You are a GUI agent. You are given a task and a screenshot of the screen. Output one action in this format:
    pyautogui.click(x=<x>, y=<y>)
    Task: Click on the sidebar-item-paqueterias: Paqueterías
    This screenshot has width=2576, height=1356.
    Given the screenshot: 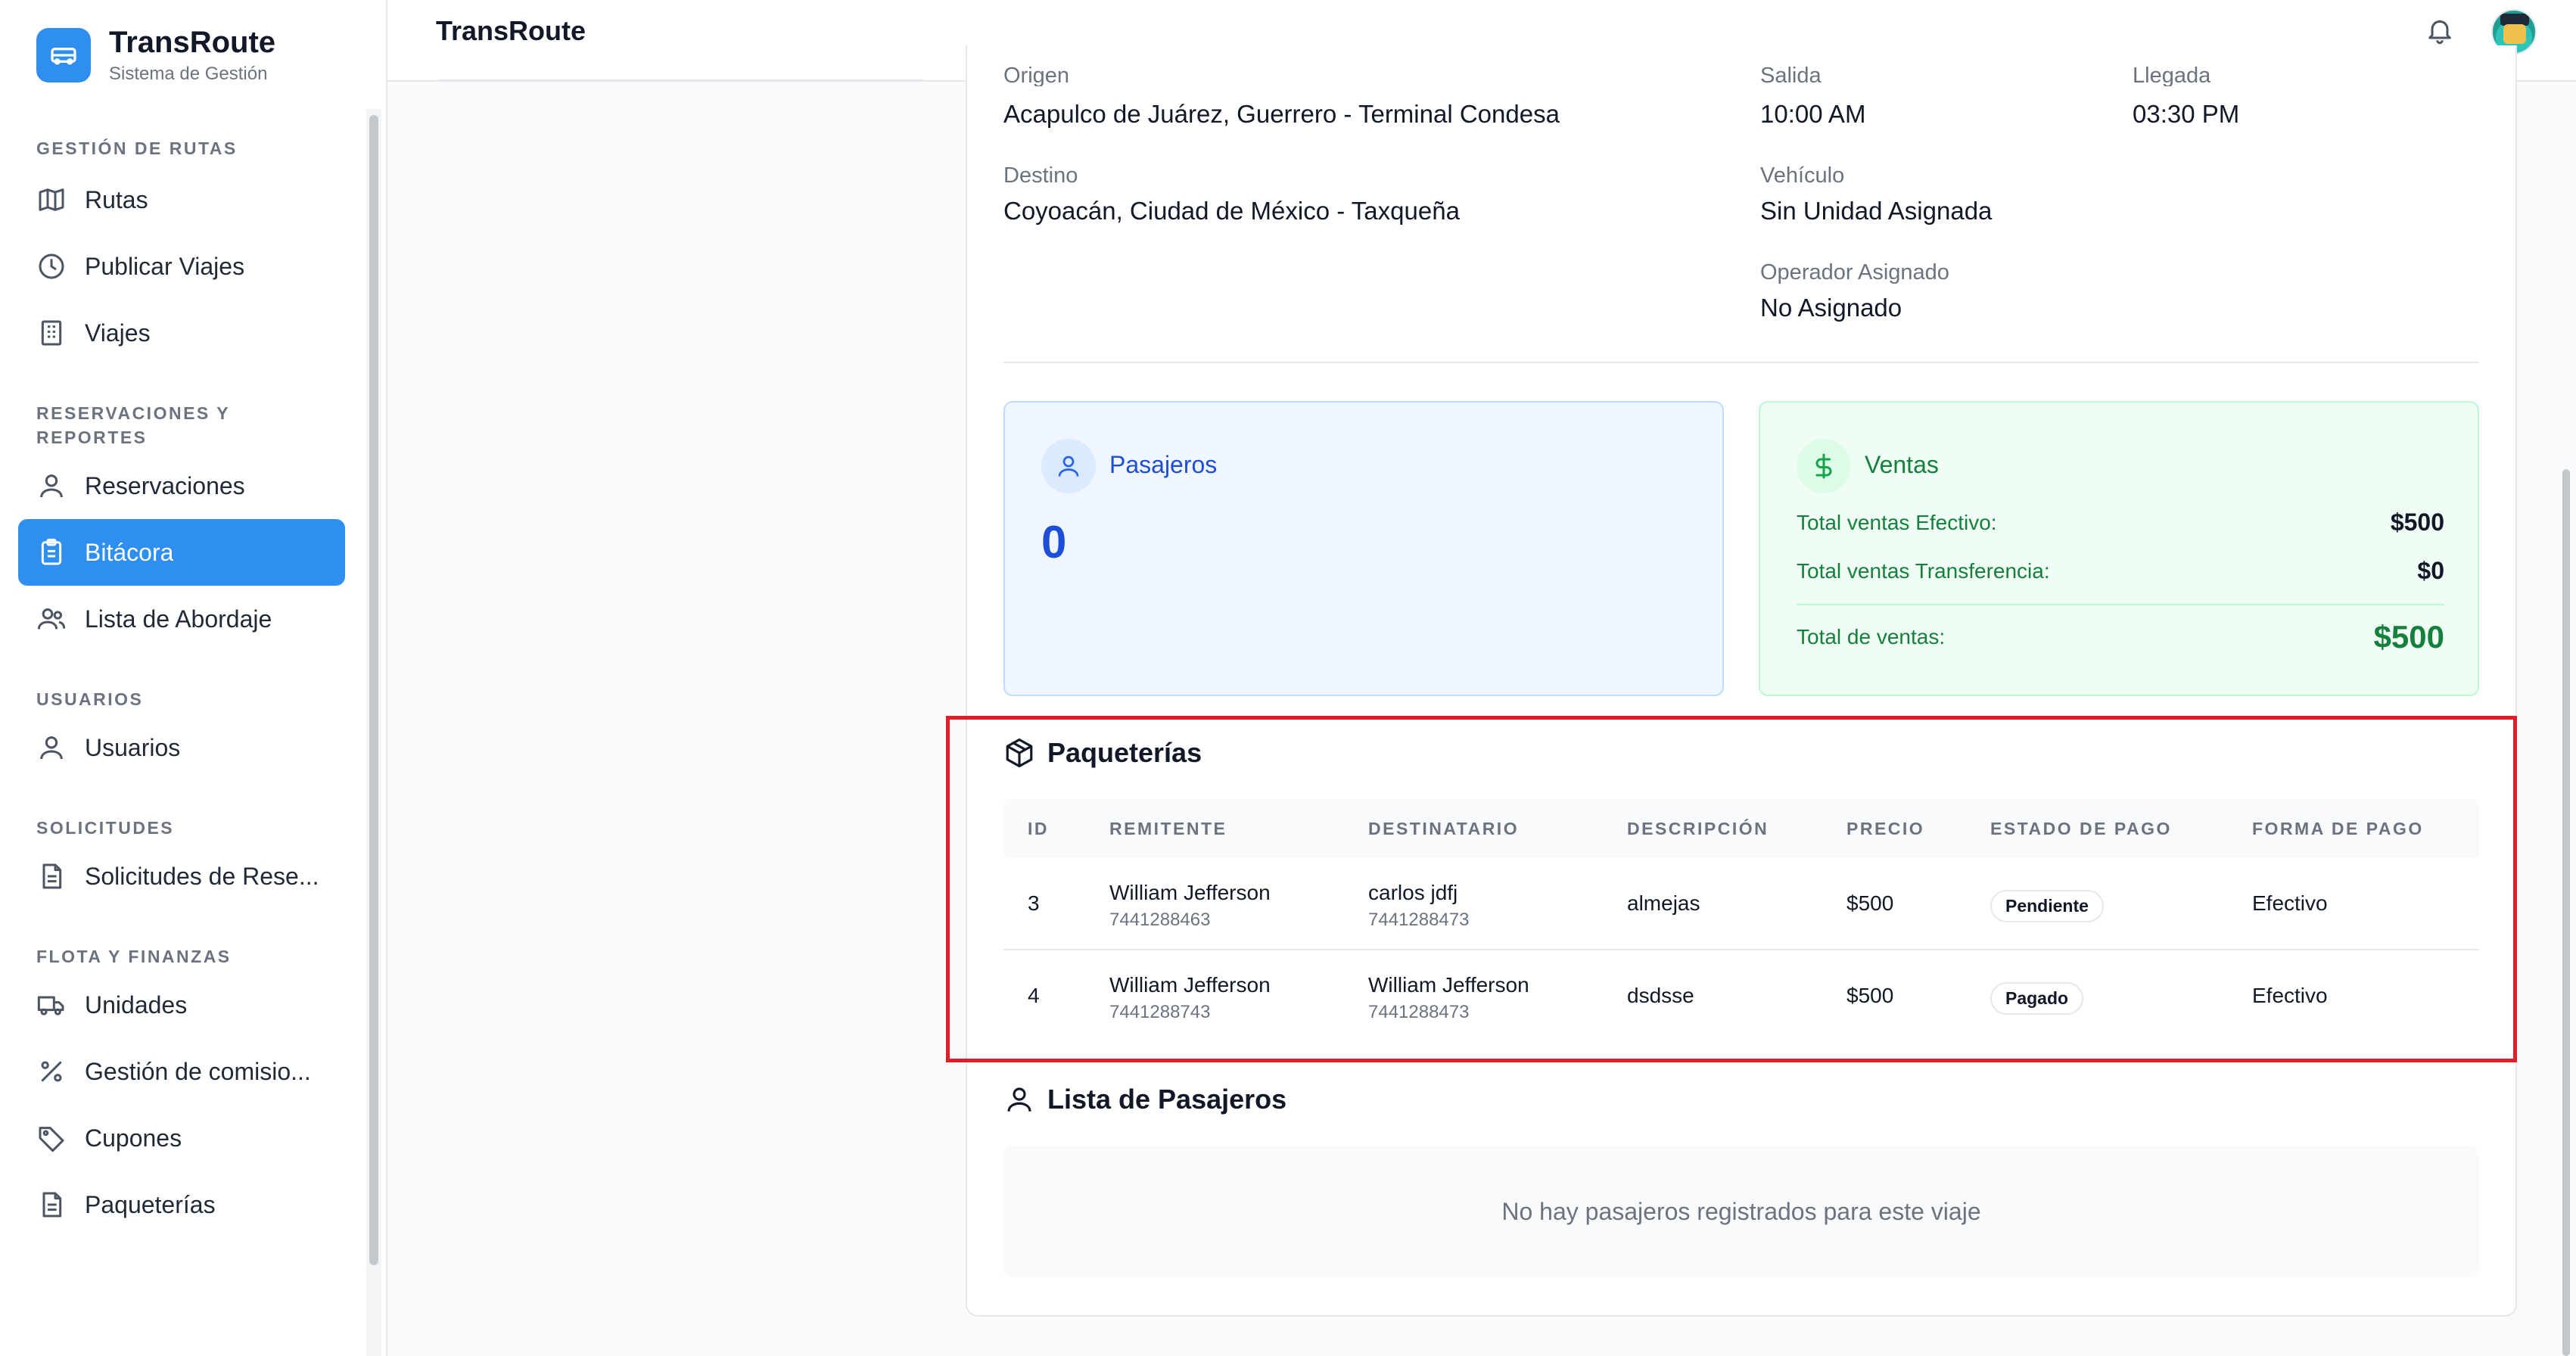 What is the action you would take?
    pyautogui.click(x=182, y=1204)
    